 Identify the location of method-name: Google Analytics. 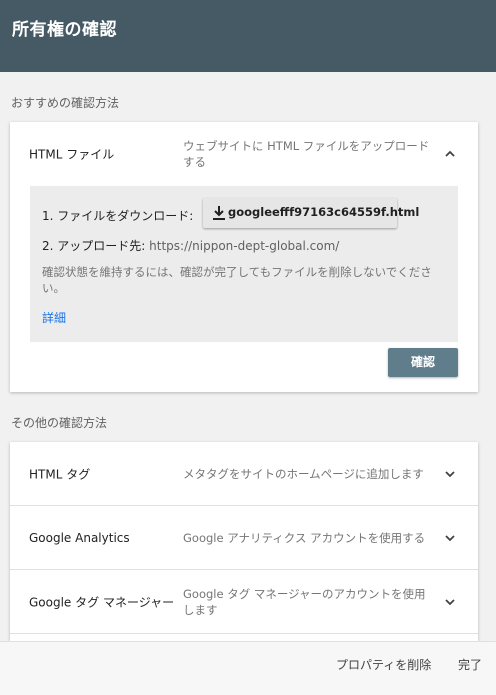
(79, 537).